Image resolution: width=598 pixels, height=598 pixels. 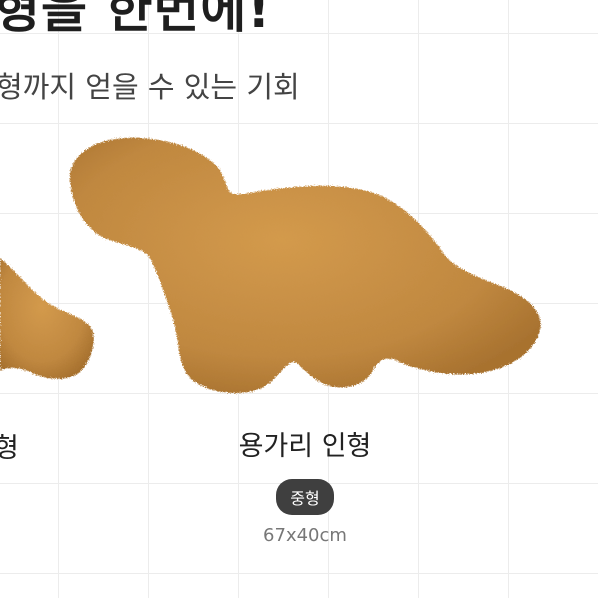 What do you see at coordinates (47, 318) in the screenshot?
I see `left-product-image` at bounding box center [47, 318].